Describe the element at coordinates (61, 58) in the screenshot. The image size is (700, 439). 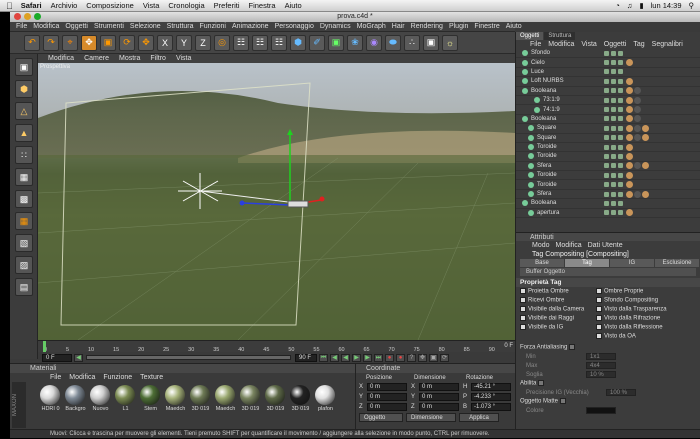
I see `viewport-menu-modifica: Modifica` at that location.